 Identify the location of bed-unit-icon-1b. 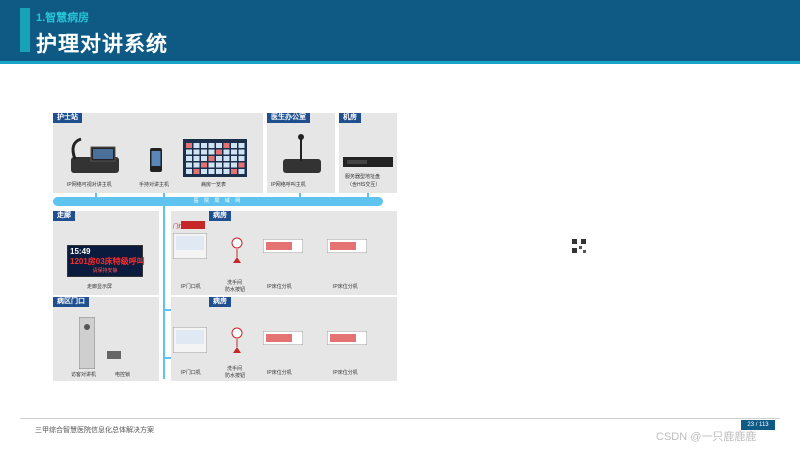
(347, 246).